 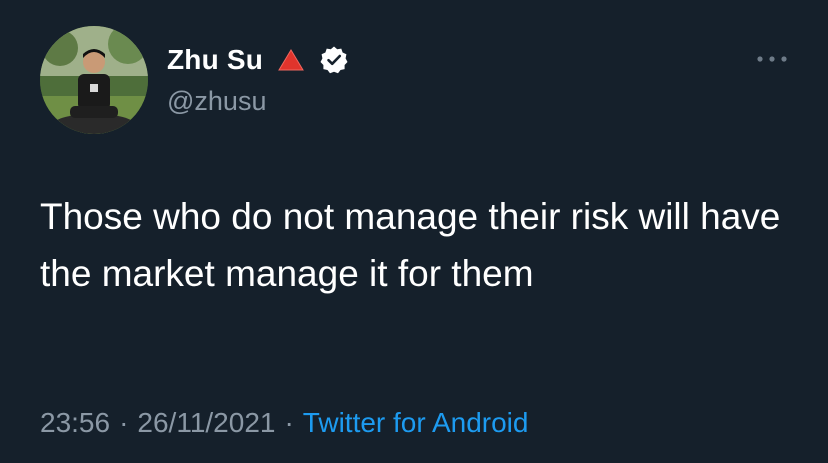 I want to click on more-options-icon, so click(x=772, y=59).